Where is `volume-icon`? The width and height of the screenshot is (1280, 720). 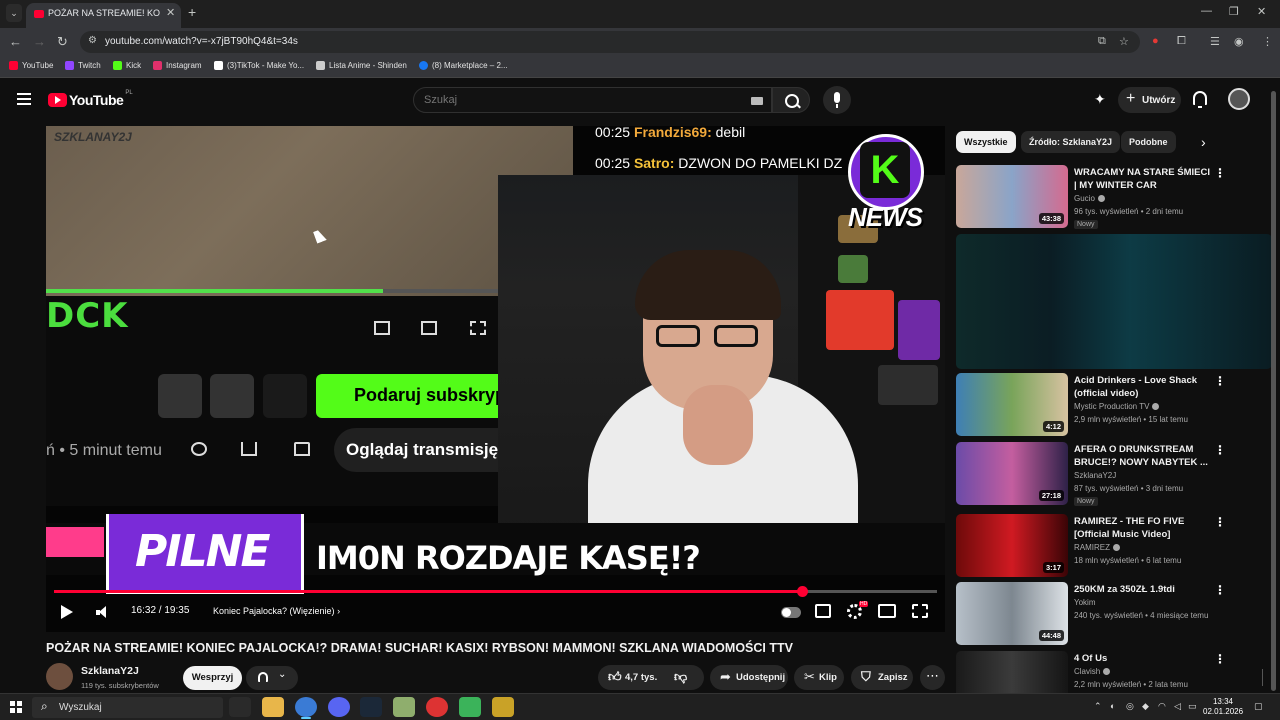
volume-icon is located at coordinates (103, 612).